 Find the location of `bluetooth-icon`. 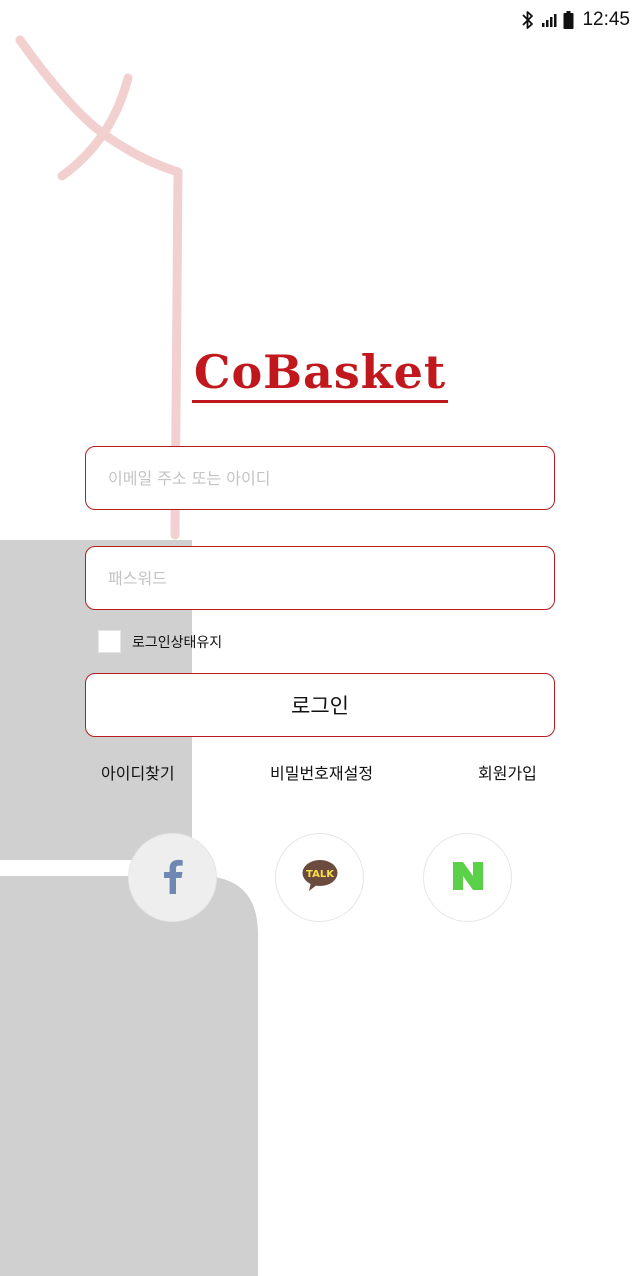

bluetooth-icon is located at coordinates (528, 20).